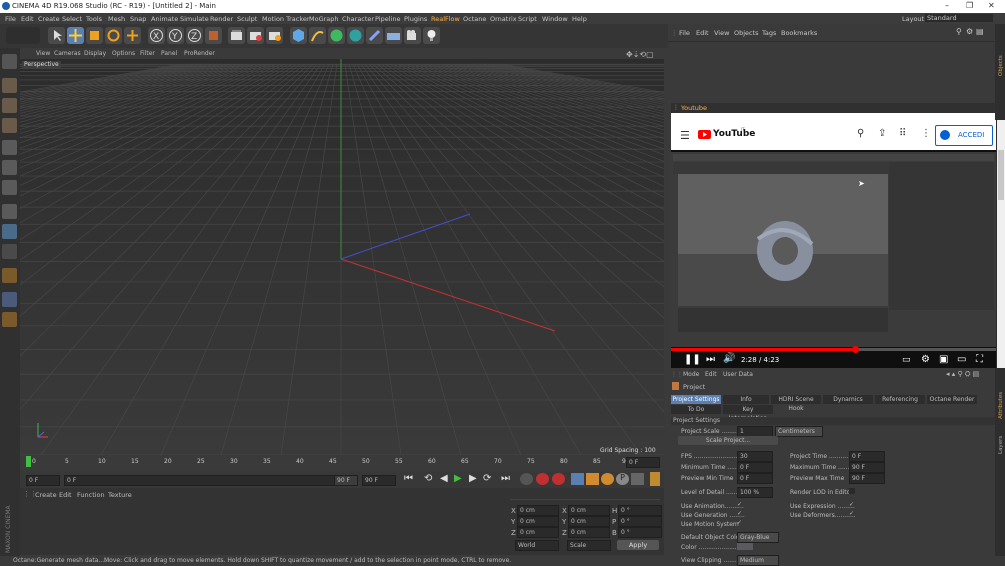 Image resolution: width=1005 pixels, height=566 pixels. Describe the element at coordinates (746, 399) in the screenshot. I see `tab-info: Info` at that location.